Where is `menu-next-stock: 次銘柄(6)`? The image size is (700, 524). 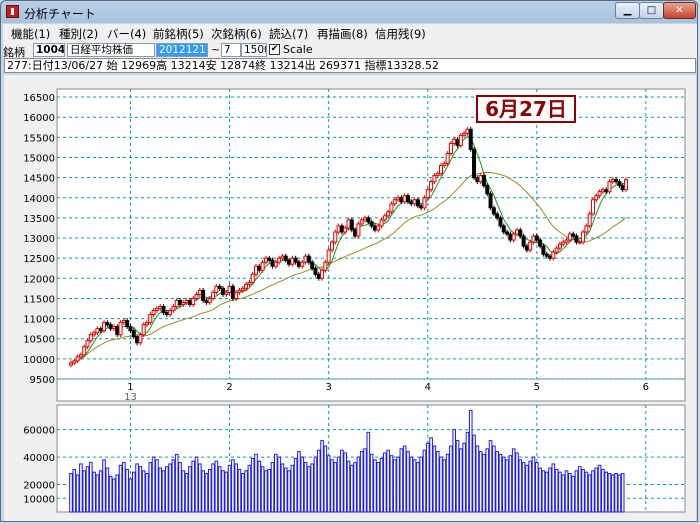 menu-next-stock: 次銘柄(6) is located at coordinates (236, 34).